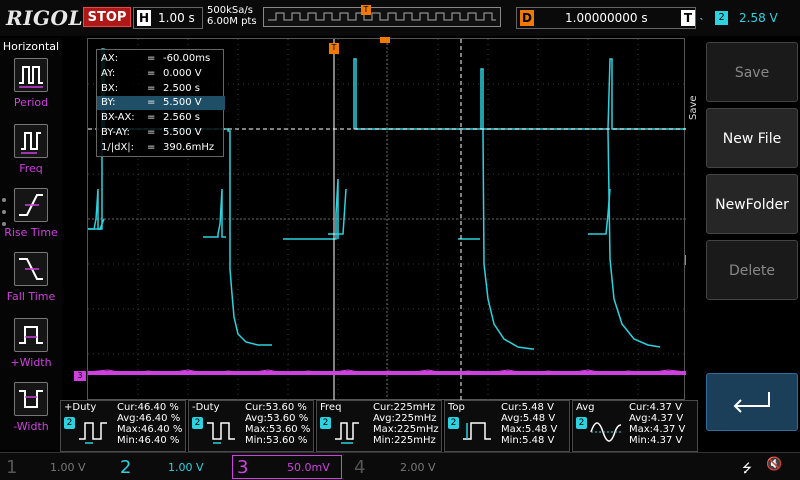 The width and height of the screenshot is (800, 480). Describe the element at coordinates (287, 467) in the screenshot. I see `channel-3-status: 3 50.0mV` at that location.